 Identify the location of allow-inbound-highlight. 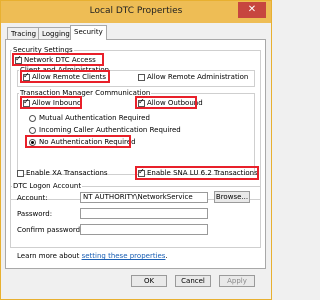
(51, 102).